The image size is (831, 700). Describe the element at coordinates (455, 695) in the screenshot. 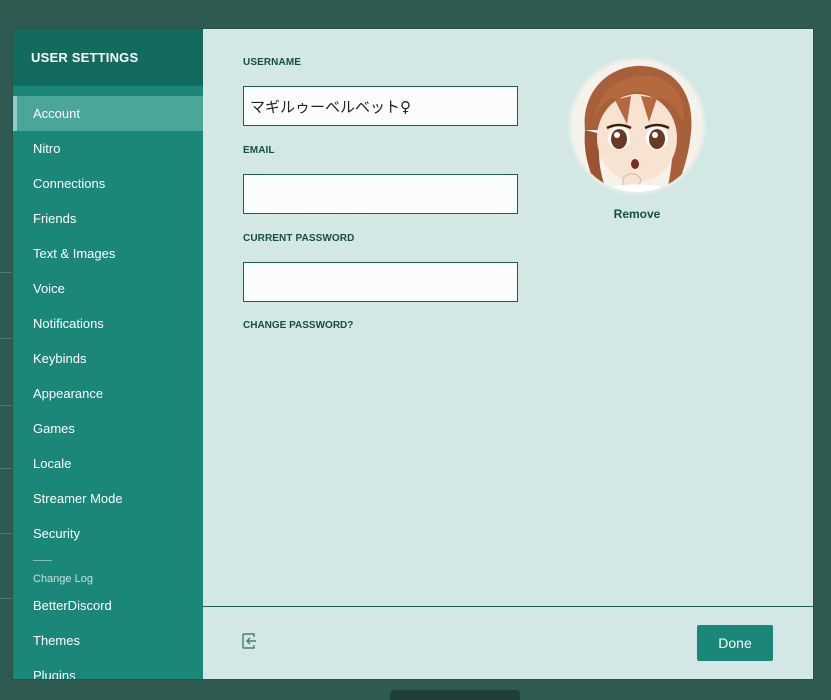

I see `background-panel-edge` at that location.